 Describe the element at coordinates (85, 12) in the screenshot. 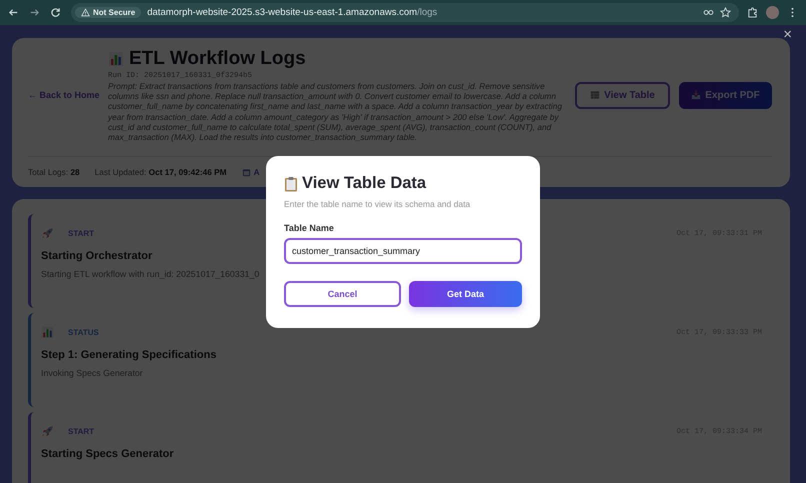

I see `warning-icon` at that location.